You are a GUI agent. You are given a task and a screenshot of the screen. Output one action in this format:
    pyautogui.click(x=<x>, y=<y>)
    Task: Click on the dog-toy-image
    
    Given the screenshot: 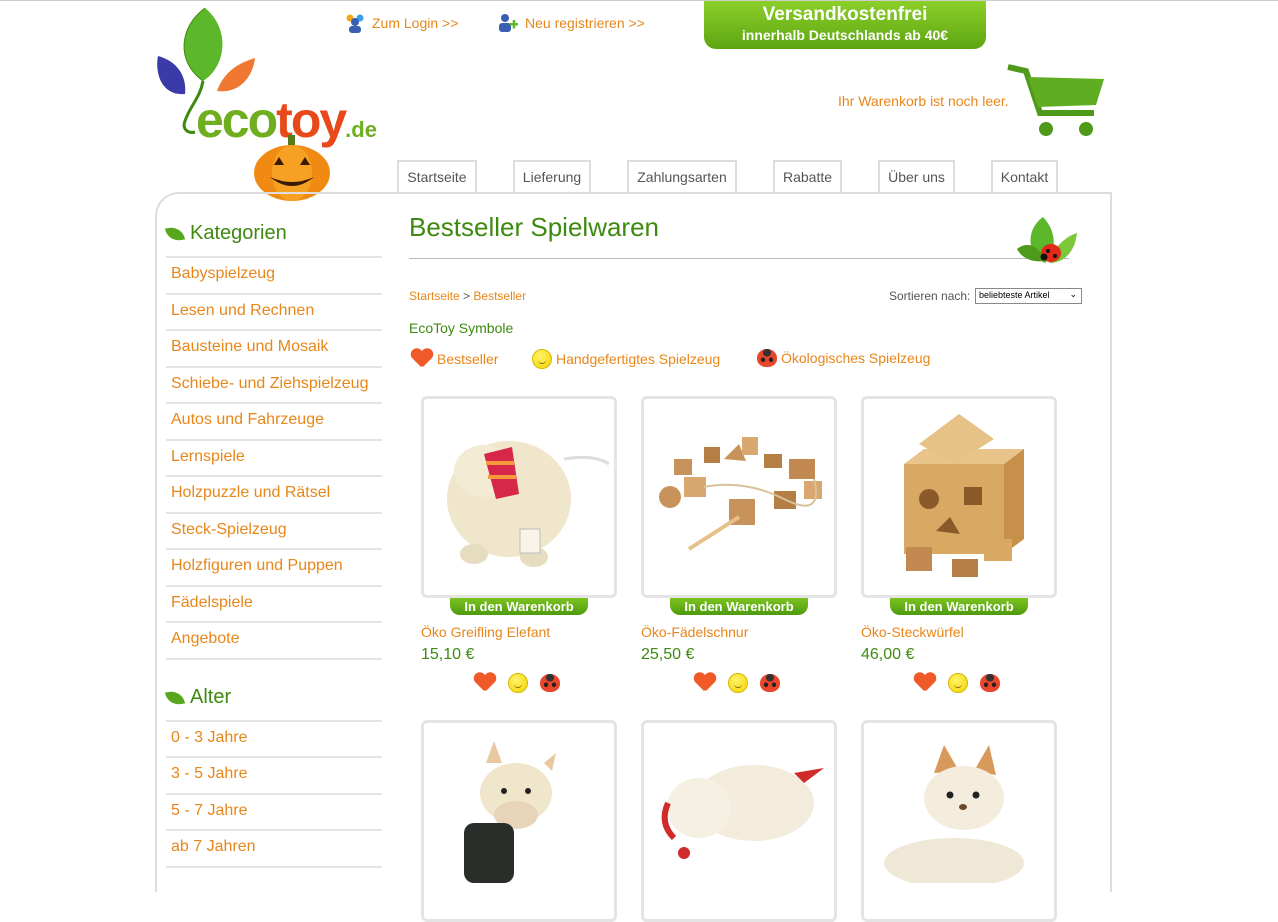 What is the action you would take?
    pyautogui.click(x=742, y=812)
    